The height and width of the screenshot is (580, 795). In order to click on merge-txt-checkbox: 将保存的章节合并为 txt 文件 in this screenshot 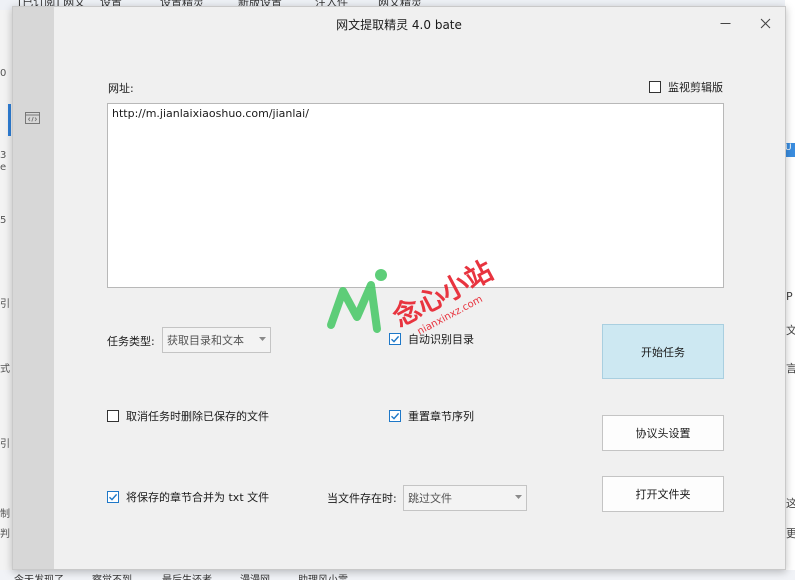, I will do `click(188, 497)`.